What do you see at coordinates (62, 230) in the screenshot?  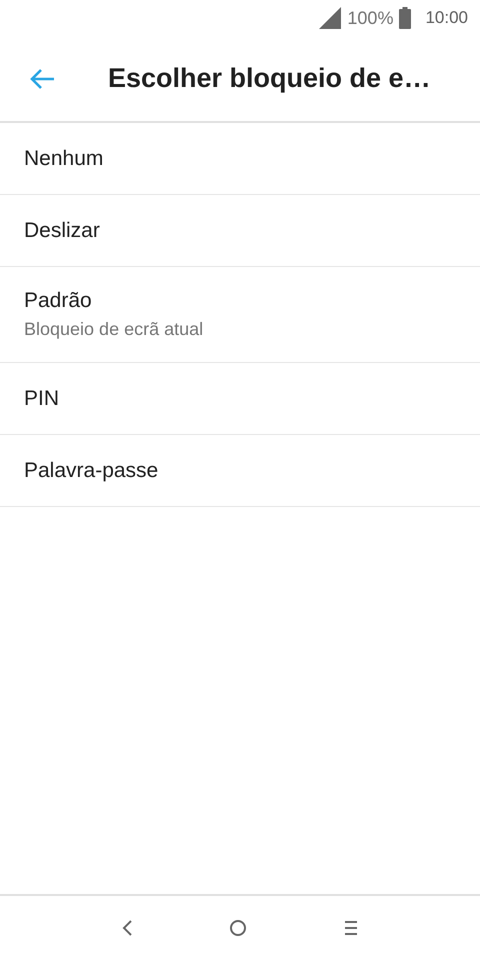 I see `option-label: Deslizar` at bounding box center [62, 230].